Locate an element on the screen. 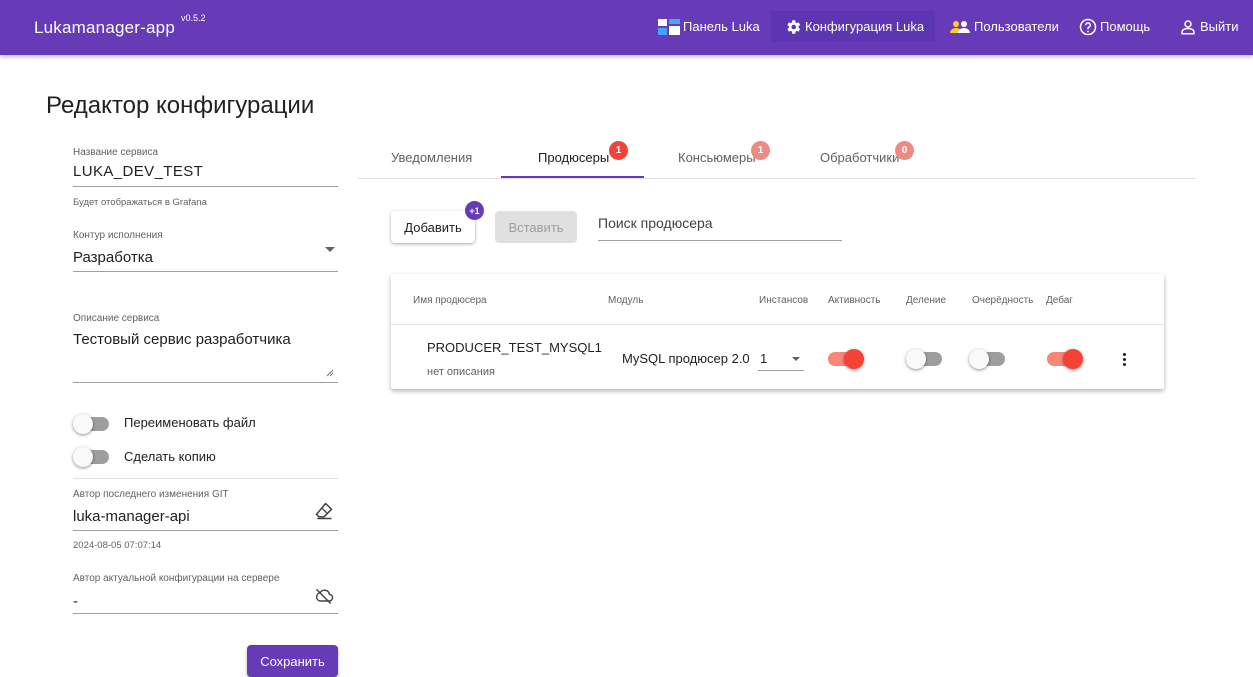 This screenshot has width=1253, height=677. producer-name: PRODUCER_TEST_MYSQL1 is located at coordinates (514, 347).